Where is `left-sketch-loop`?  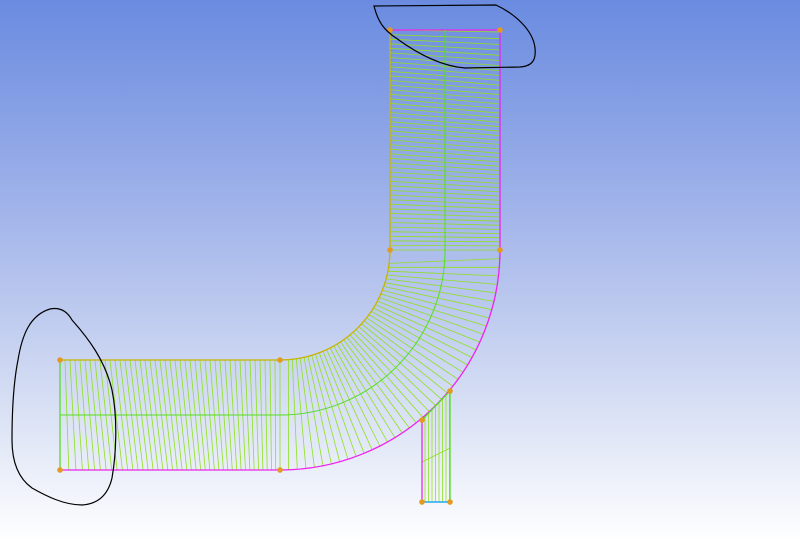 left-sketch-loop is located at coordinates (64, 406).